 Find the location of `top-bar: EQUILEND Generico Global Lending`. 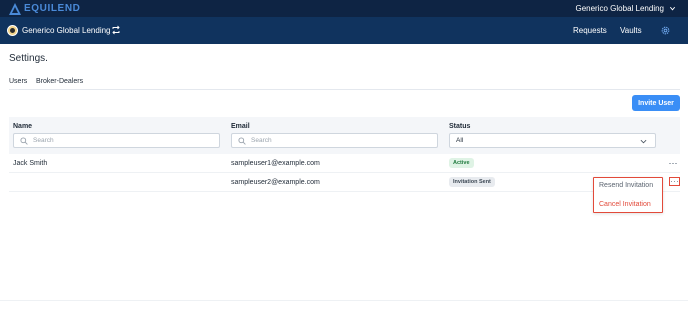

top-bar: EQUILEND Generico Global Lending is located at coordinates (344, 8).